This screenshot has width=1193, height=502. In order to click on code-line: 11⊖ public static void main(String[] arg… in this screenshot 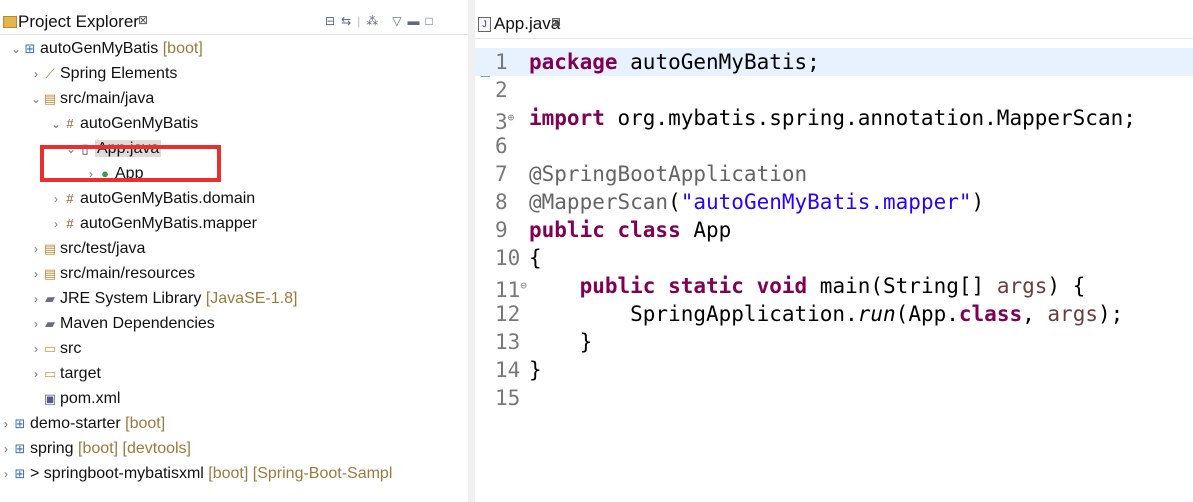, I will do `click(834, 287)`.